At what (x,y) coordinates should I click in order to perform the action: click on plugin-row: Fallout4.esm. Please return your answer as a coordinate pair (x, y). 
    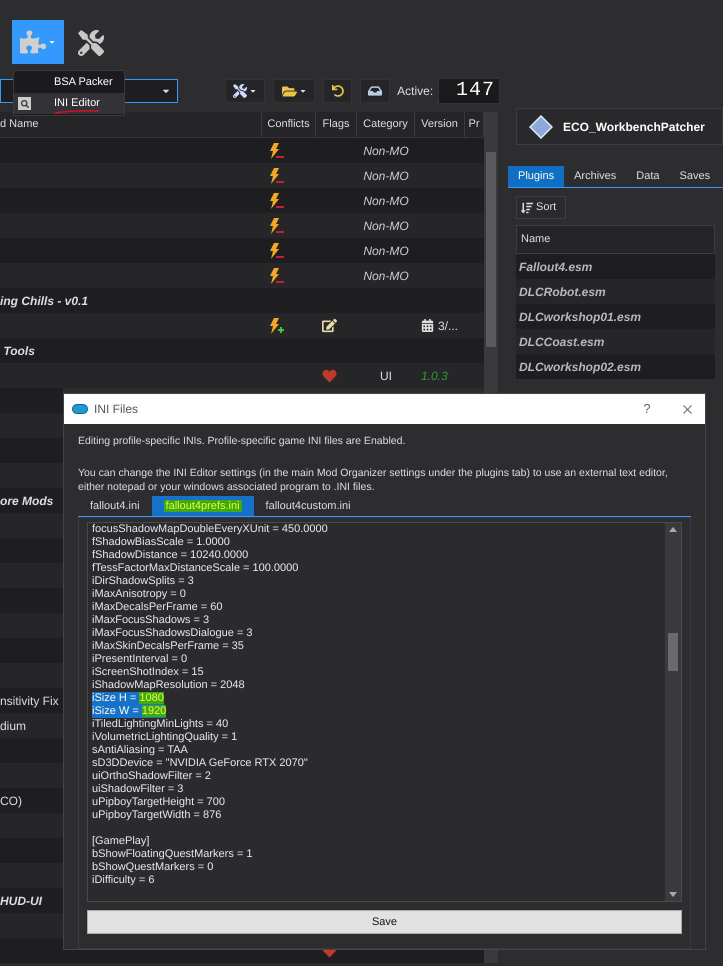
    Looking at the image, I should click on (615, 266).